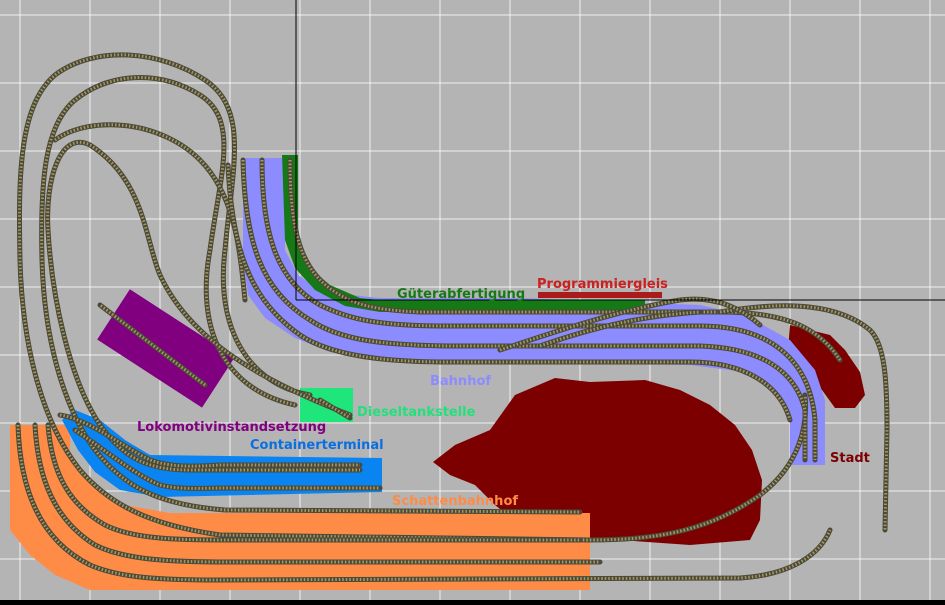 Image resolution: width=945 pixels, height=605 pixels. Describe the element at coordinates (600, 295) in the screenshot. I see `programmiergleis-bar` at that location.